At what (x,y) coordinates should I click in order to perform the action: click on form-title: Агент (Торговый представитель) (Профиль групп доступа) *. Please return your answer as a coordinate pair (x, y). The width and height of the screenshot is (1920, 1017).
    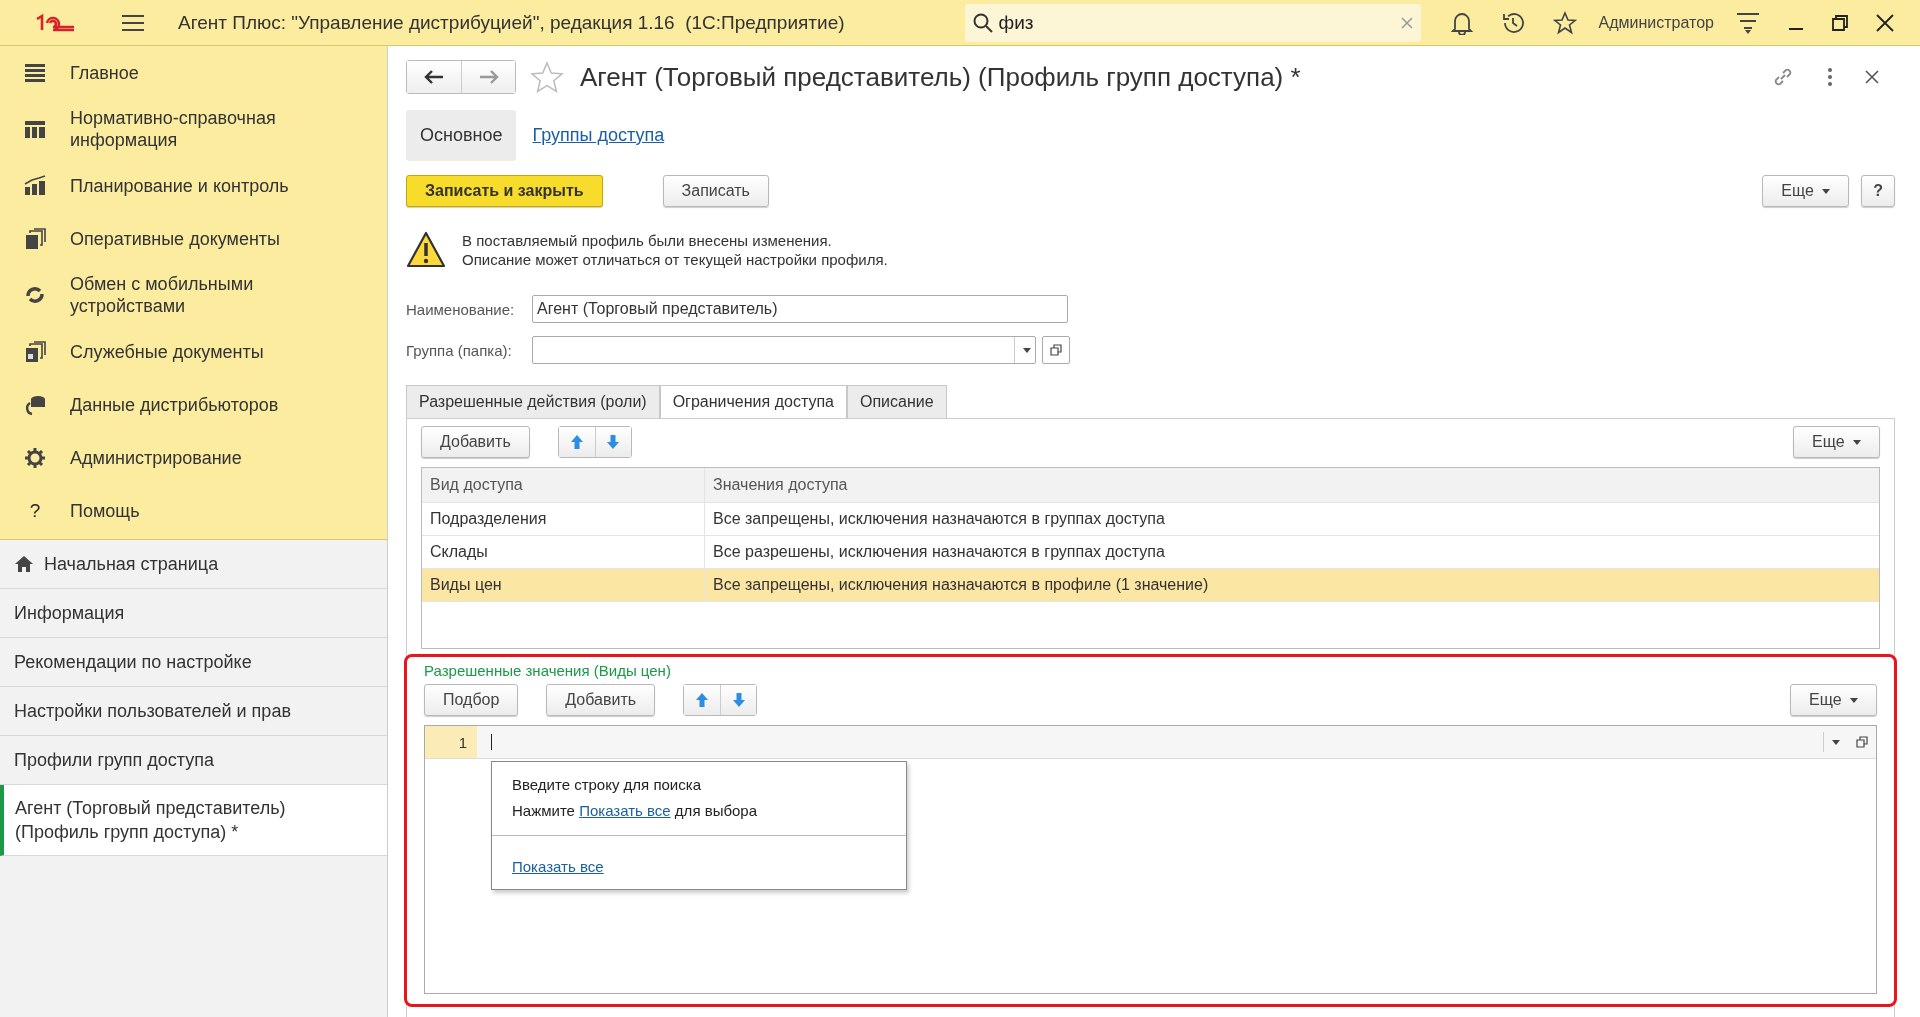
    Looking at the image, I should click on (941, 77).